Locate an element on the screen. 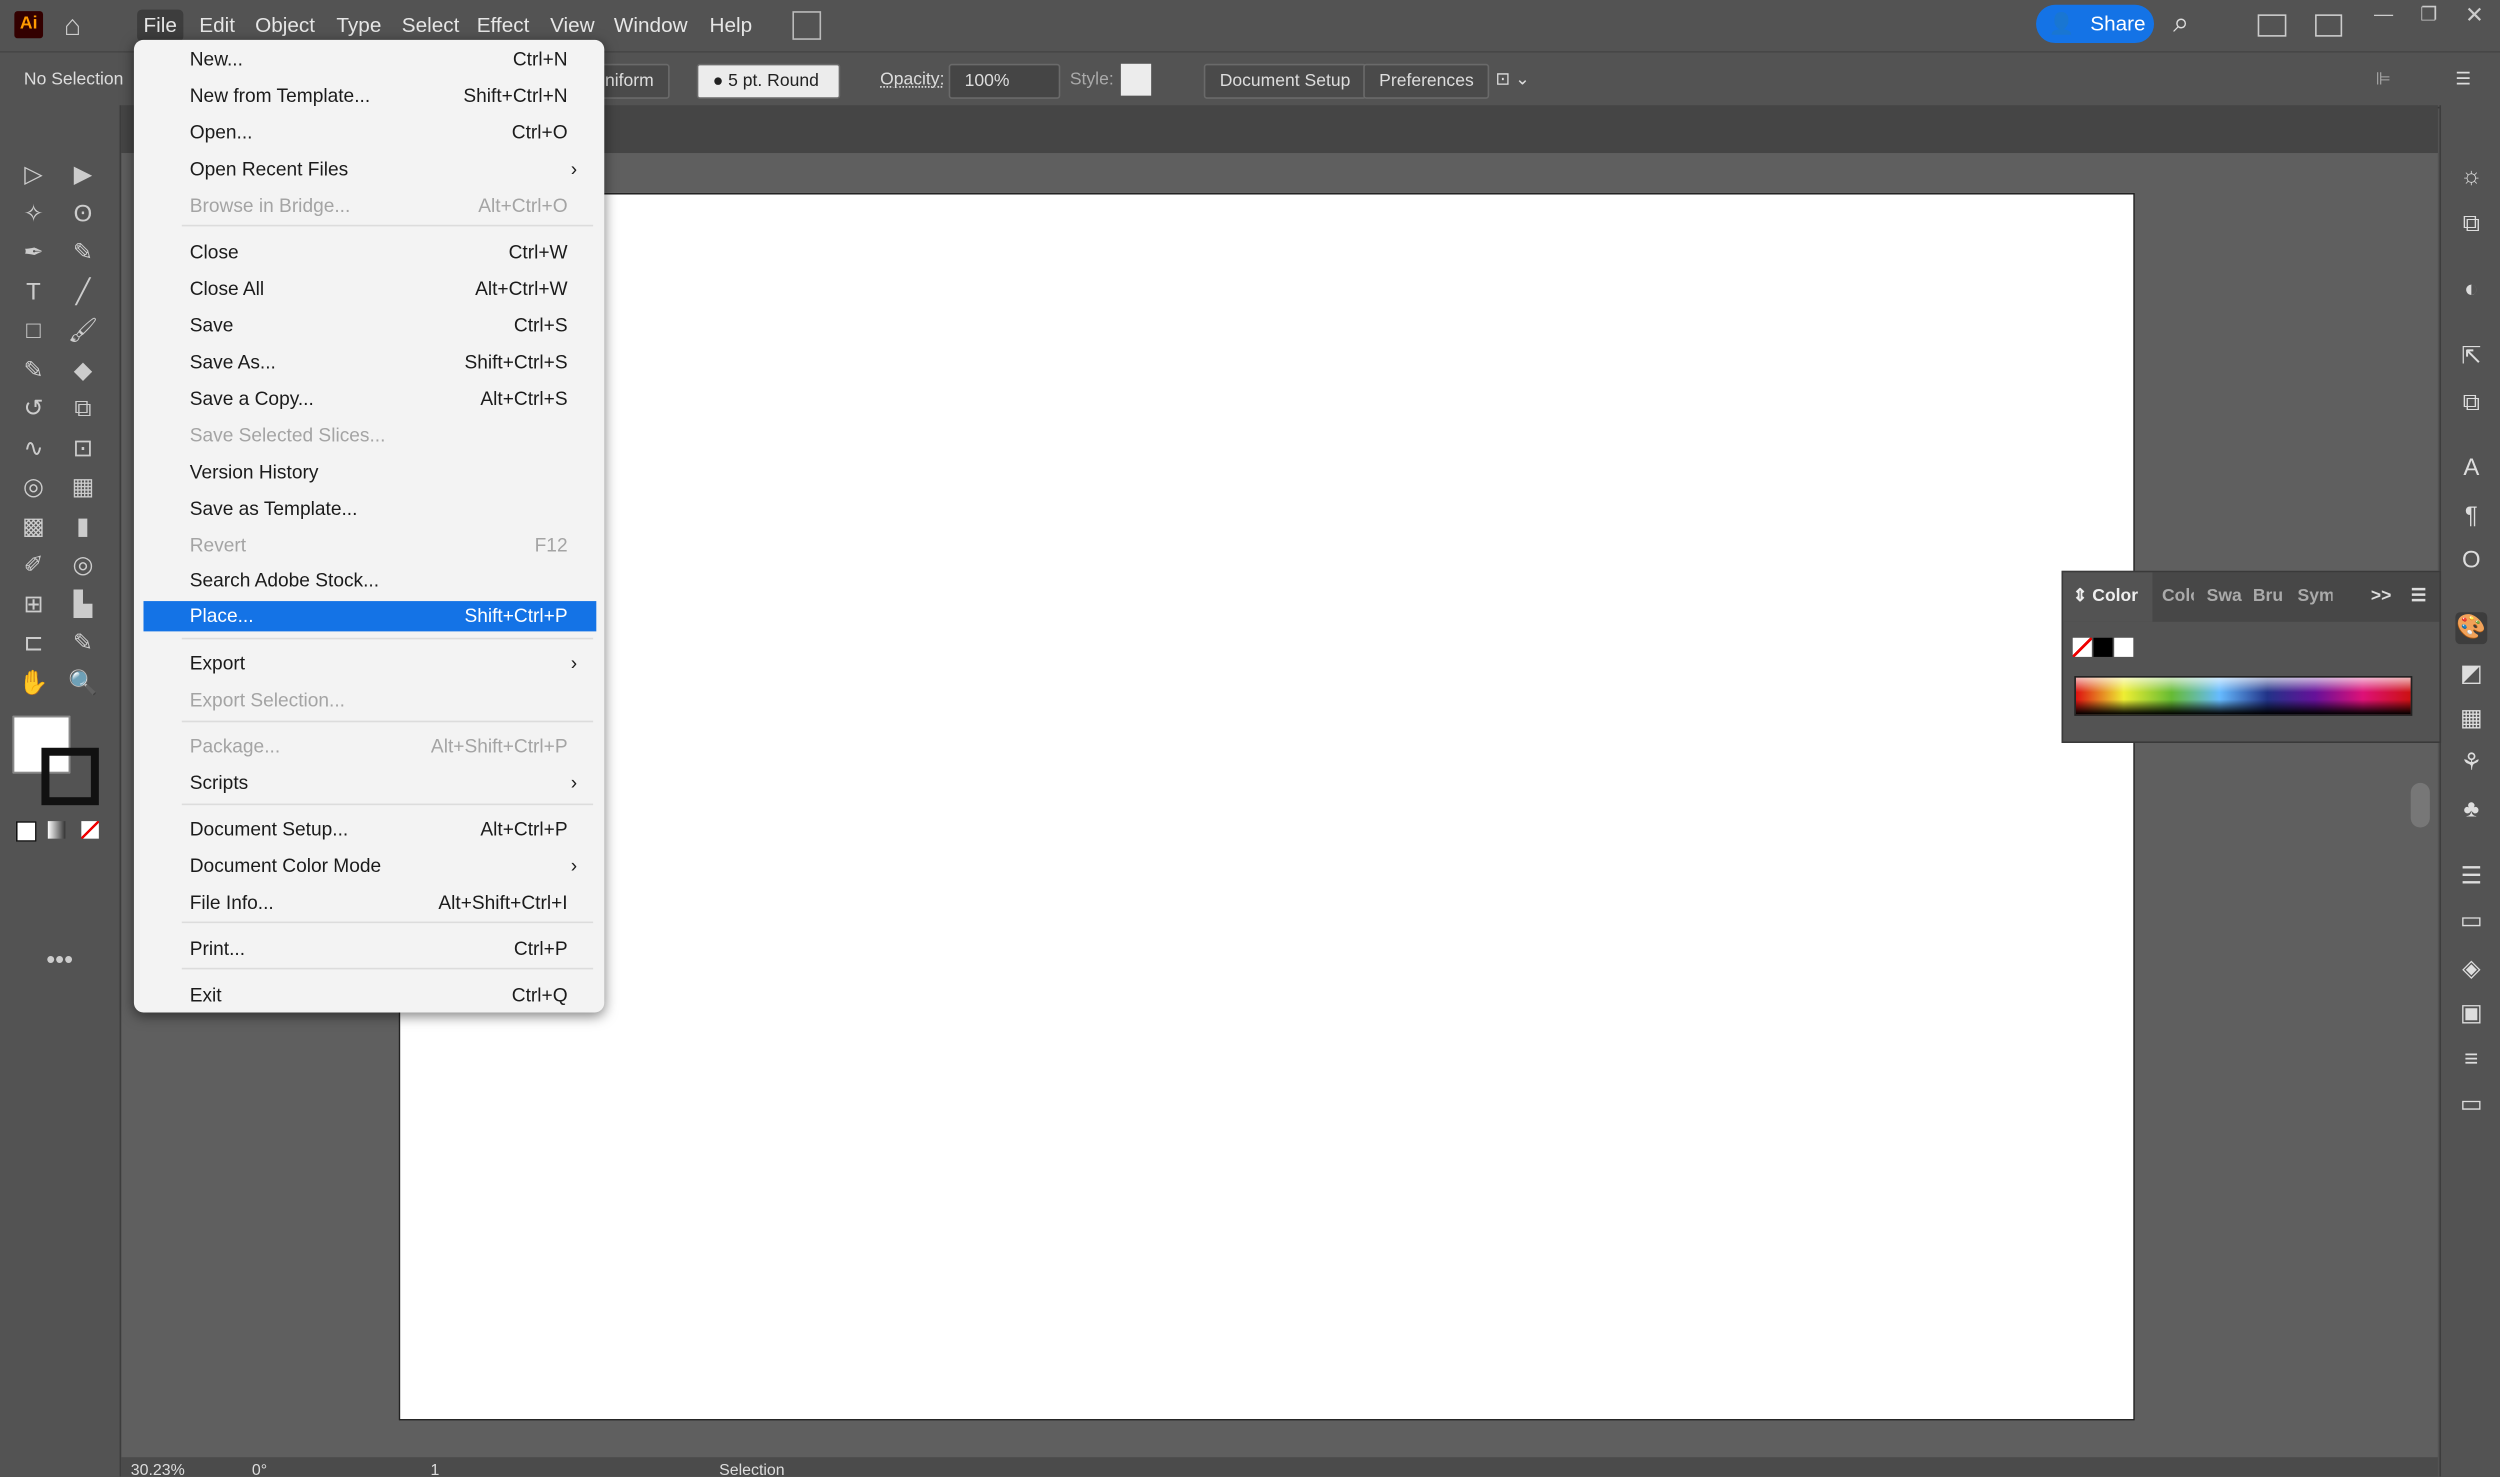 Image resolution: width=2500 pixels, height=1477 pixels. paragraph-panel-icon: ¶ is located at coordinates (2471, 517).